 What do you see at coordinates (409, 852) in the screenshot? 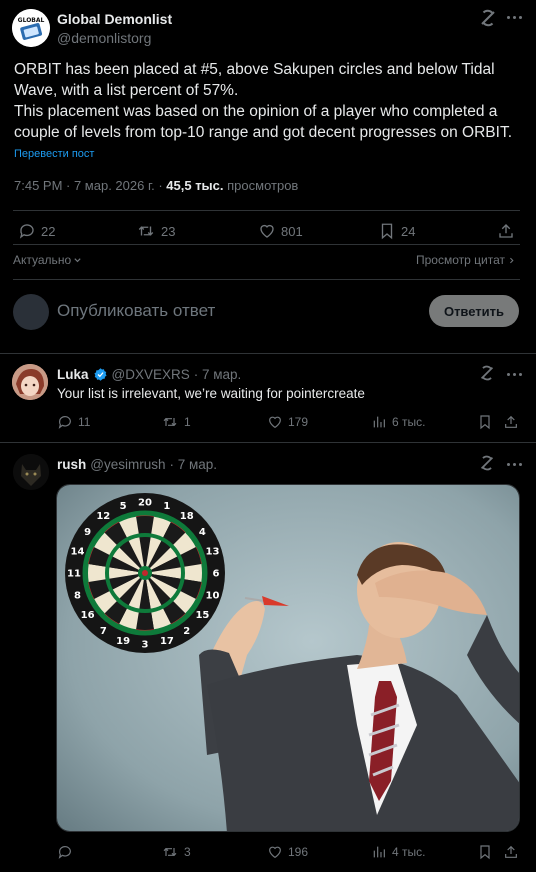
I see `views-count: 4 тыс.` at bounding box center [409, 852].